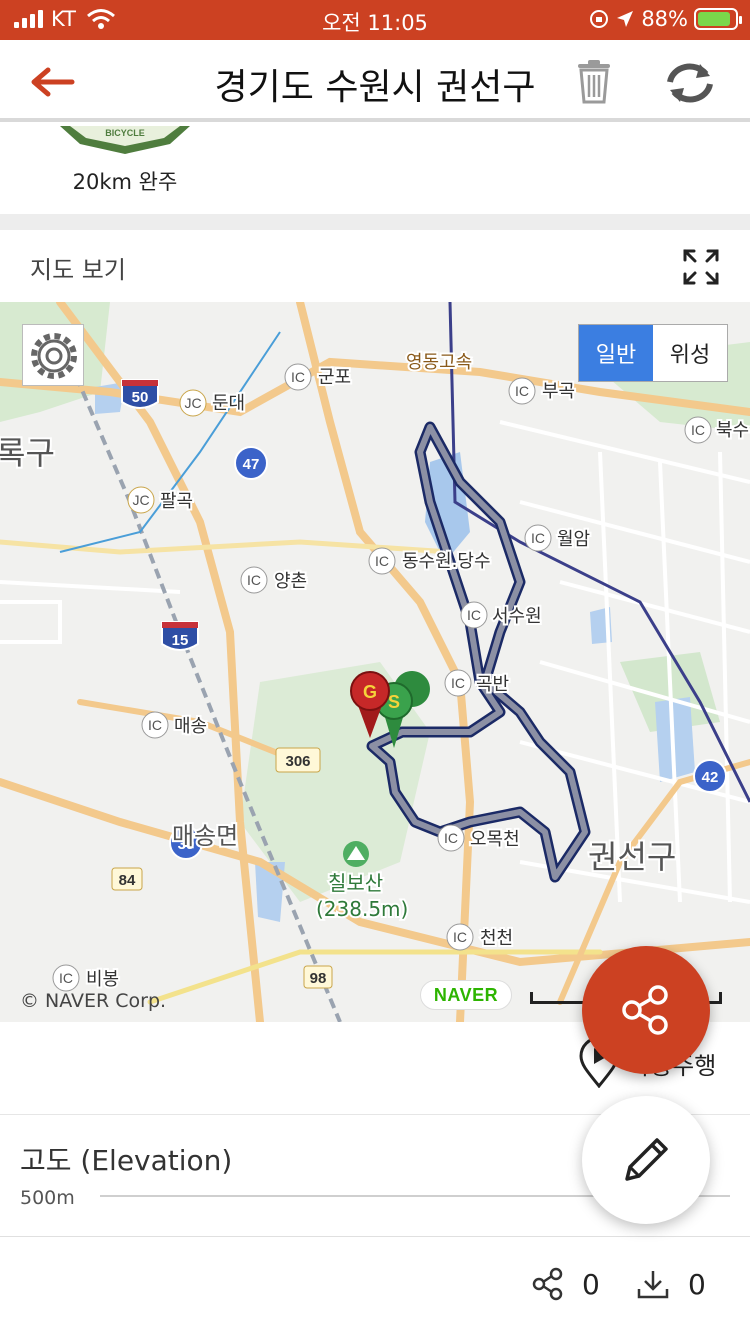 The width and height of the screenshot is (750, 1334). Describe the element at coordinates (495, 839) in the screenshot. I see `map-label-omokcheon: 오목천` at that location.